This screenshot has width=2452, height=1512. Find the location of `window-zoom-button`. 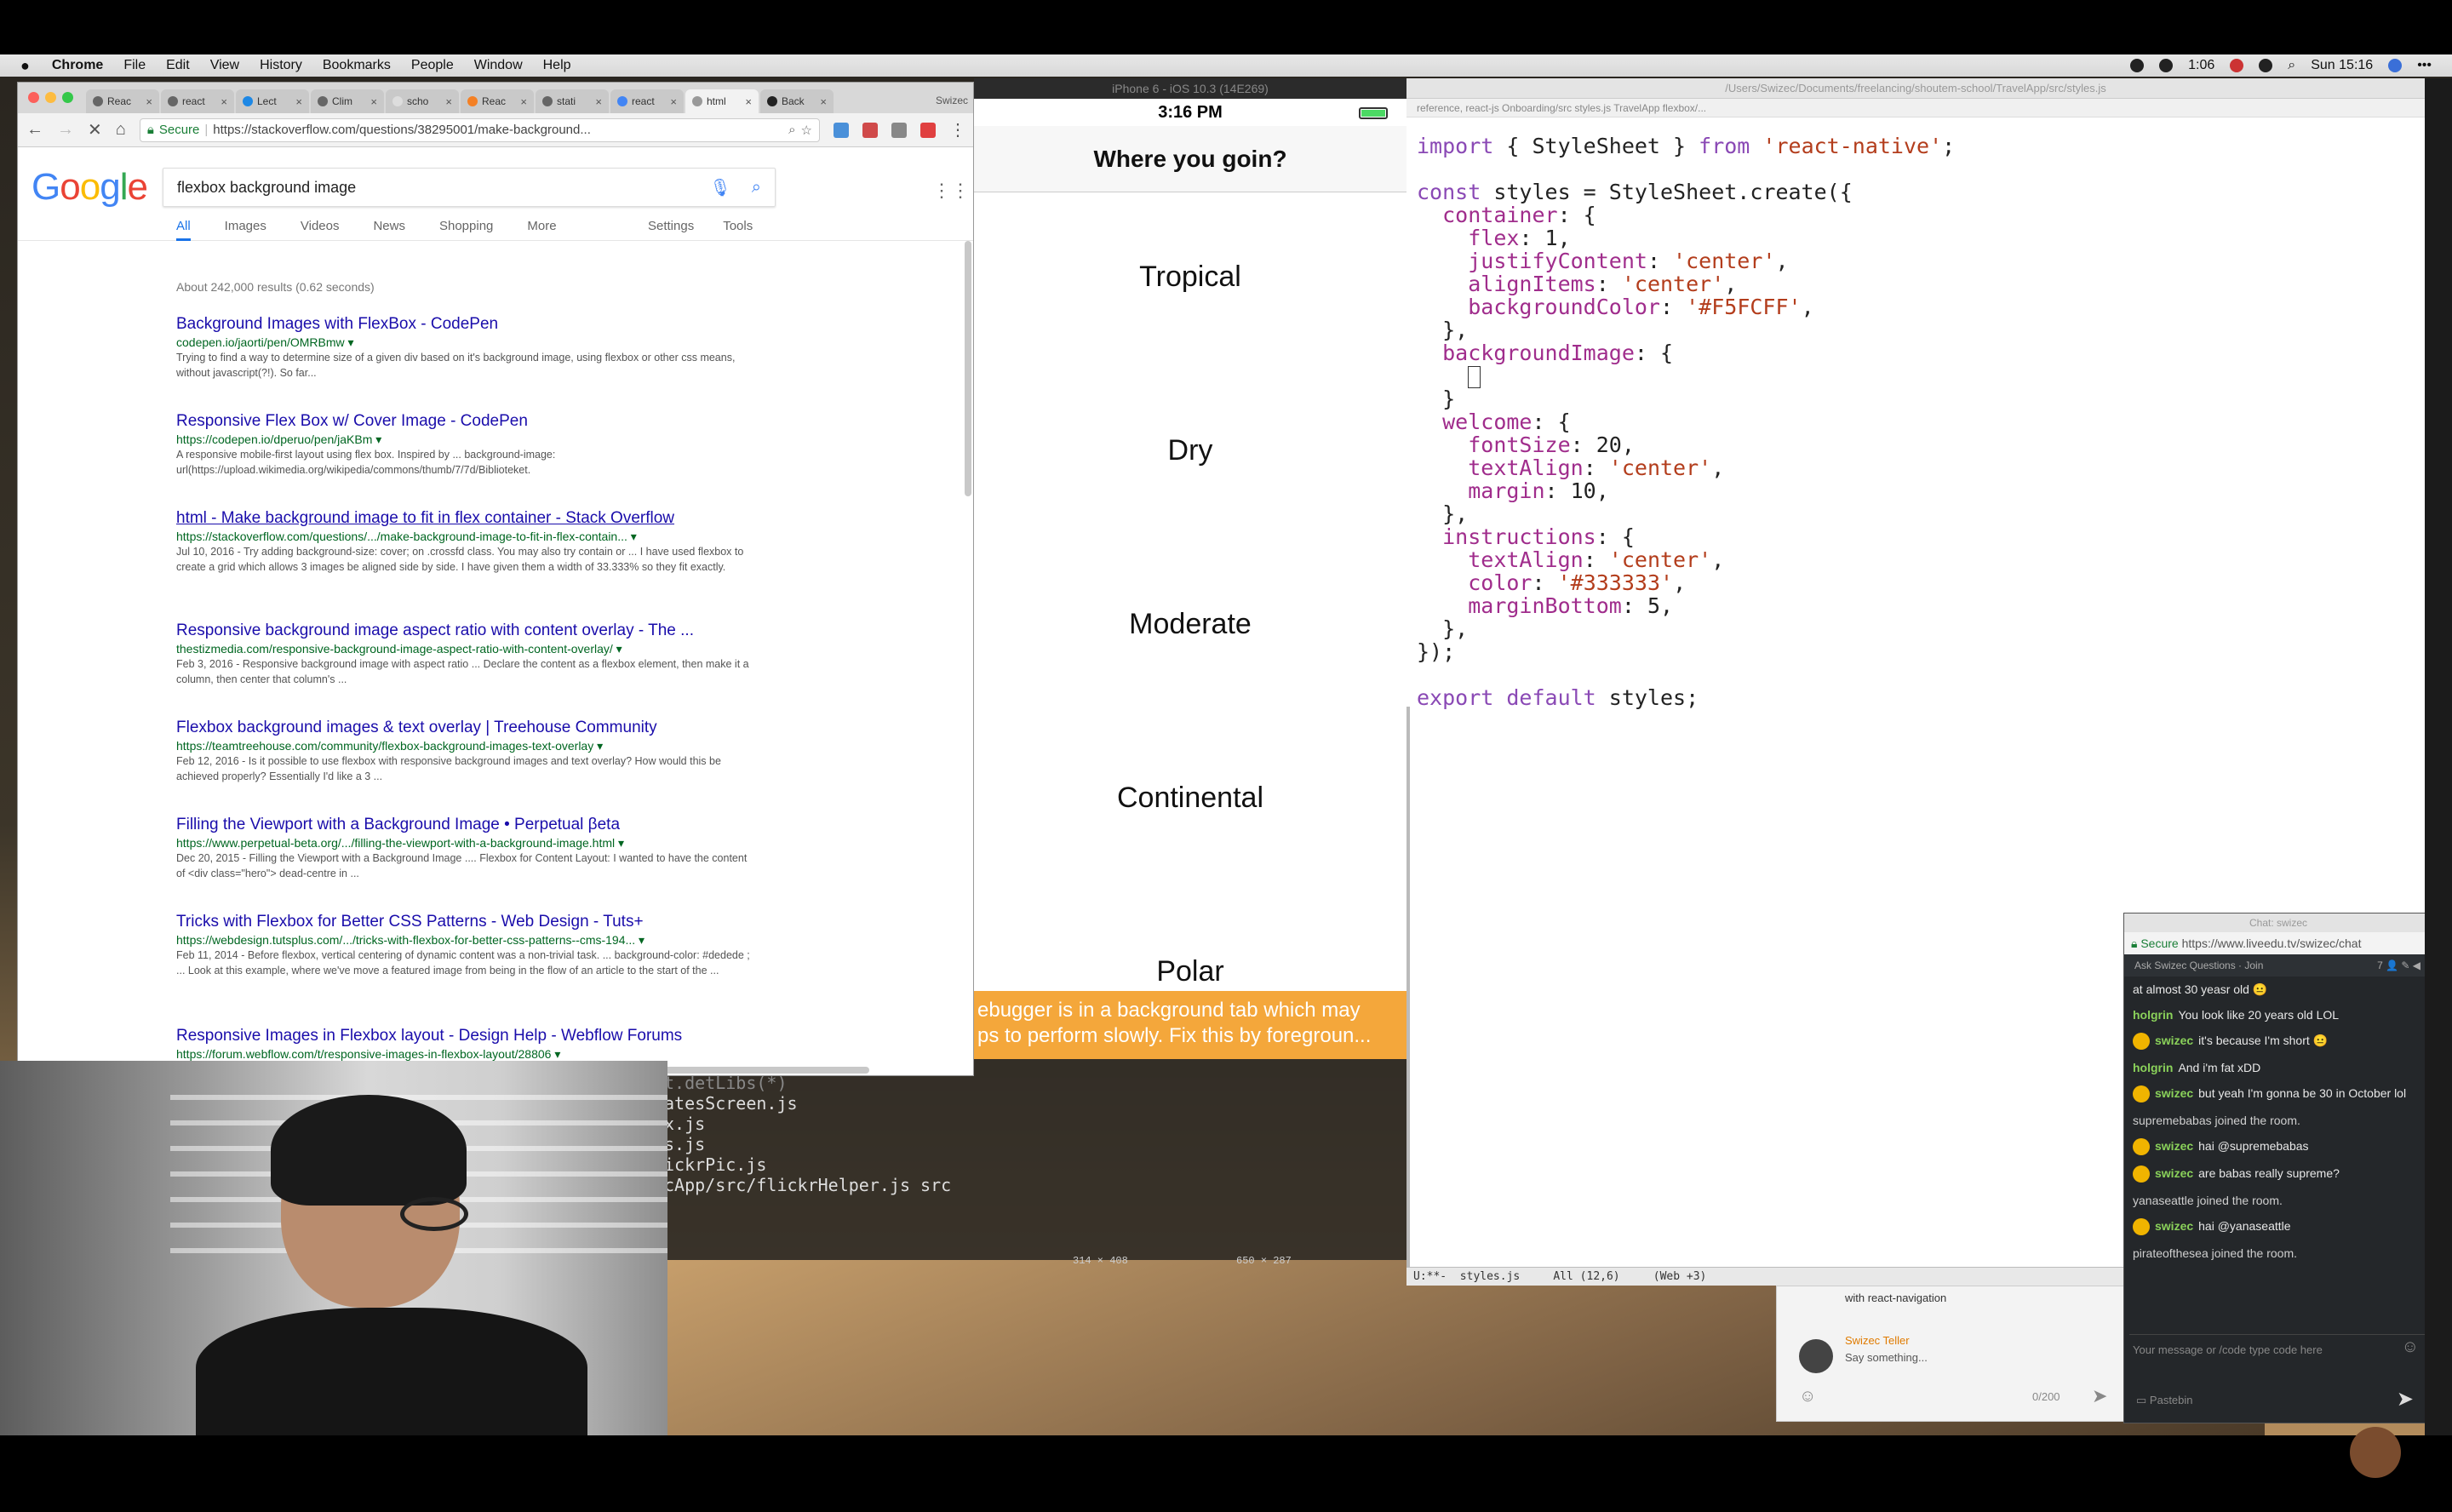

window-zoom-button is located at coordinates (67, 97).